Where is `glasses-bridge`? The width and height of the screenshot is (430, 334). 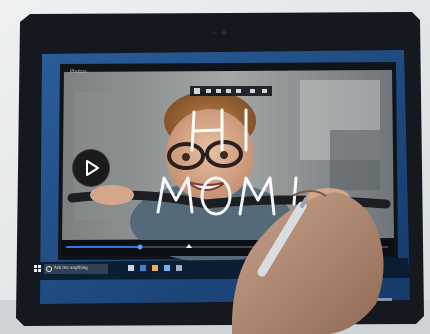 glasses-bridge is located at coordinates (205, 154).